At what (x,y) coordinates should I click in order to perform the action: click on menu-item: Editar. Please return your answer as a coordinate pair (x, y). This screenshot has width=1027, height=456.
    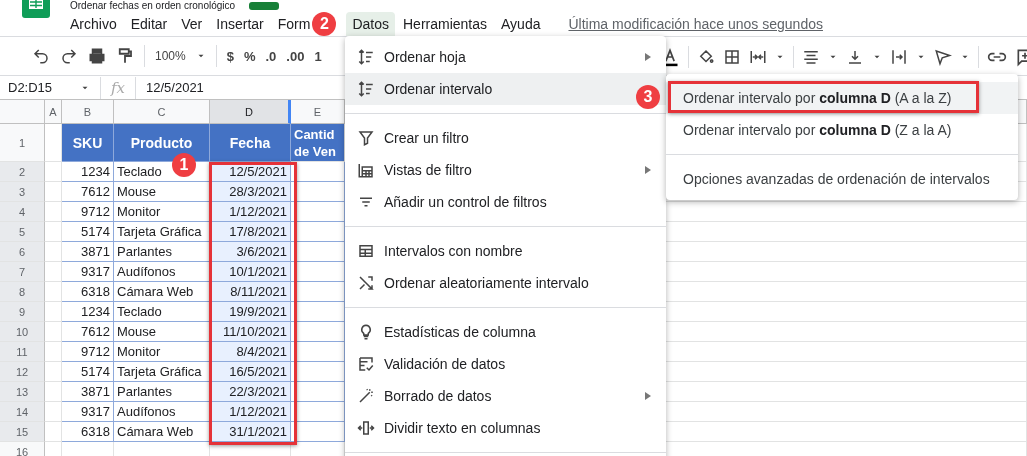
    Looking at the image, I should click on (149, 23).